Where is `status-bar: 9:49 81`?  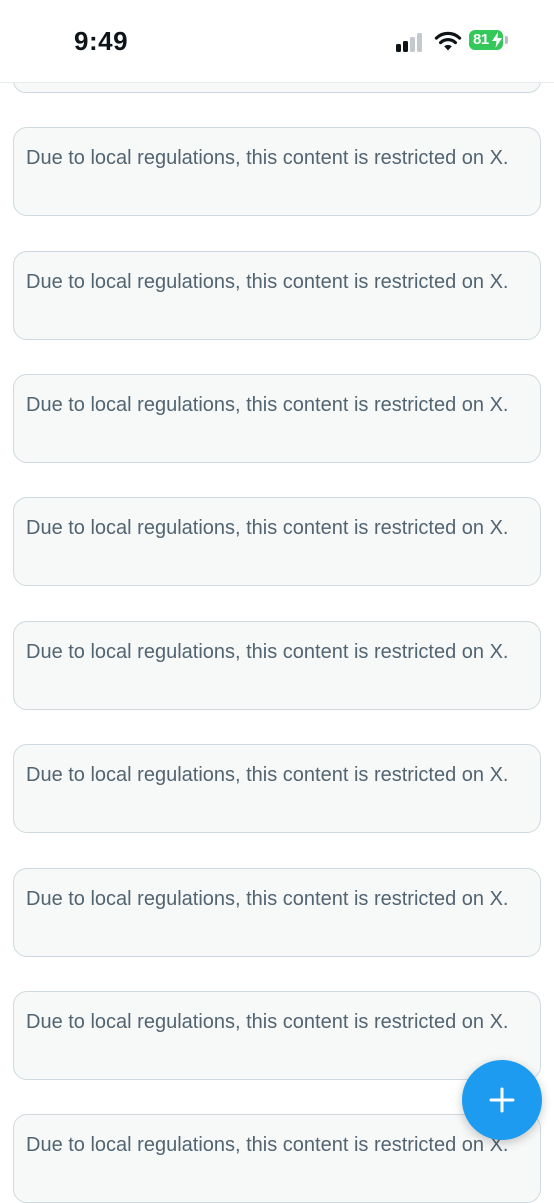
status-bar: 9:49 81 is located at coordinates (277, 41).